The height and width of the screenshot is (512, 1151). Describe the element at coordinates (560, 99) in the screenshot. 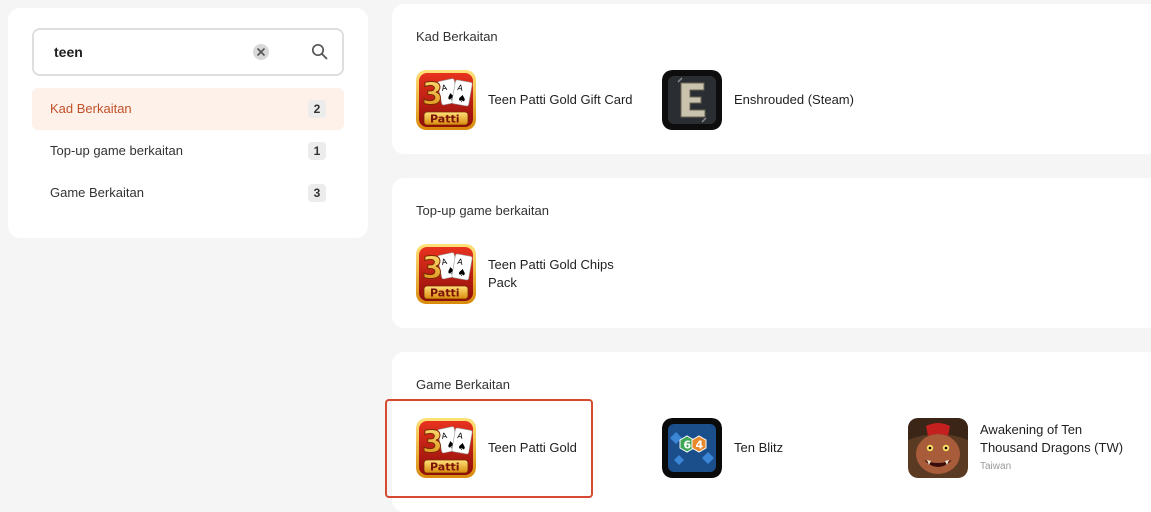

I see `card-name: Teen Patti Gold Gift Card` at that location.